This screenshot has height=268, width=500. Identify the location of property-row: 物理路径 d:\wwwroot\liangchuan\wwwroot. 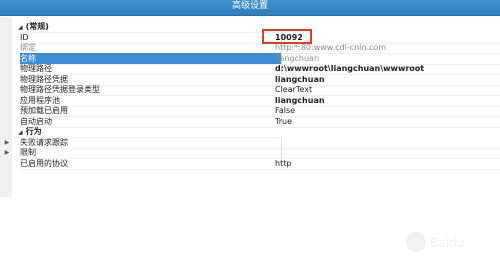
(256, 69).